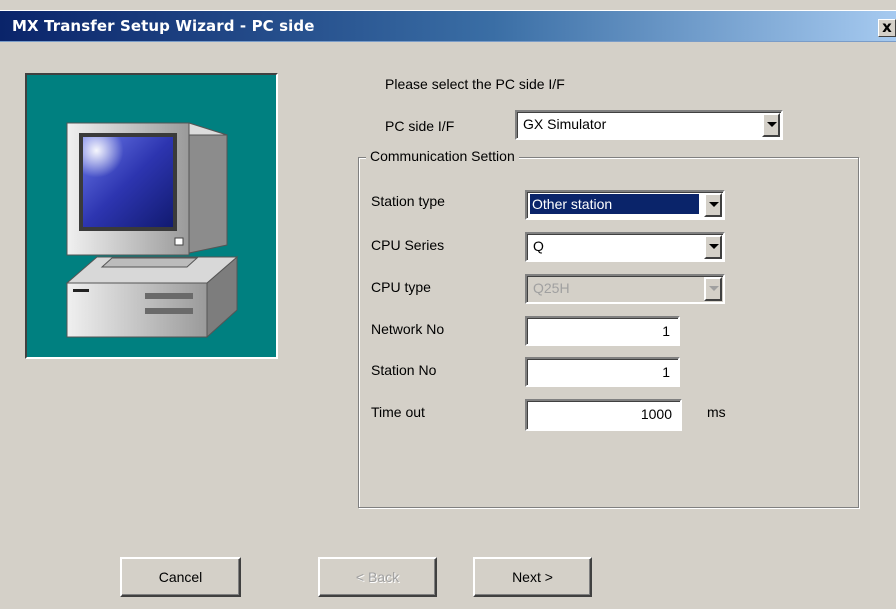 This screenshot has width=896, height=609. What do you see at coordinates (614, 204) in the screenshot?
I see `station-type-value: Other station` at bounding box center [614, 204].